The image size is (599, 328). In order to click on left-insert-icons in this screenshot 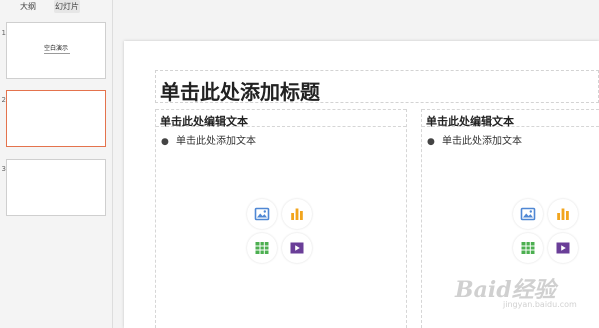, I will do `click(282, 234)`.